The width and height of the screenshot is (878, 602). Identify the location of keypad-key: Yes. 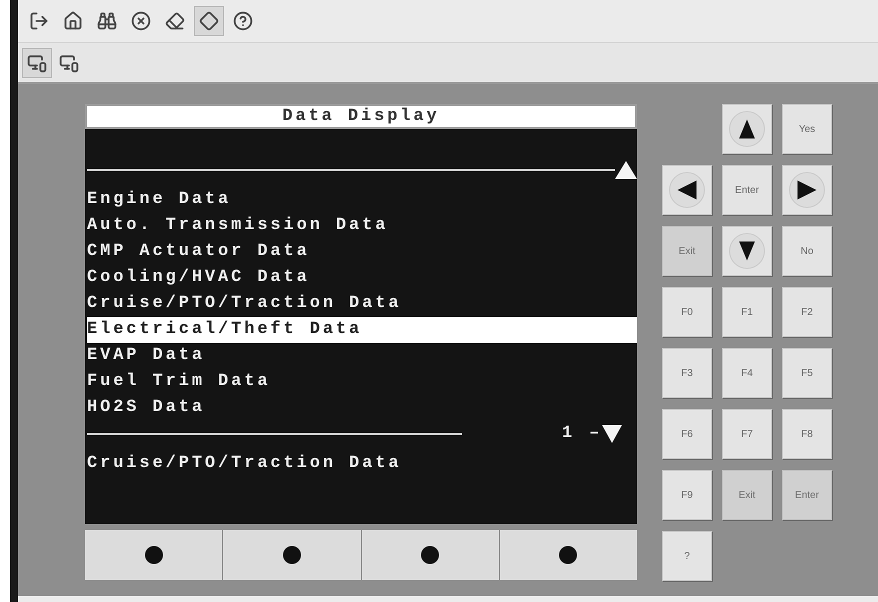
(807, 129).